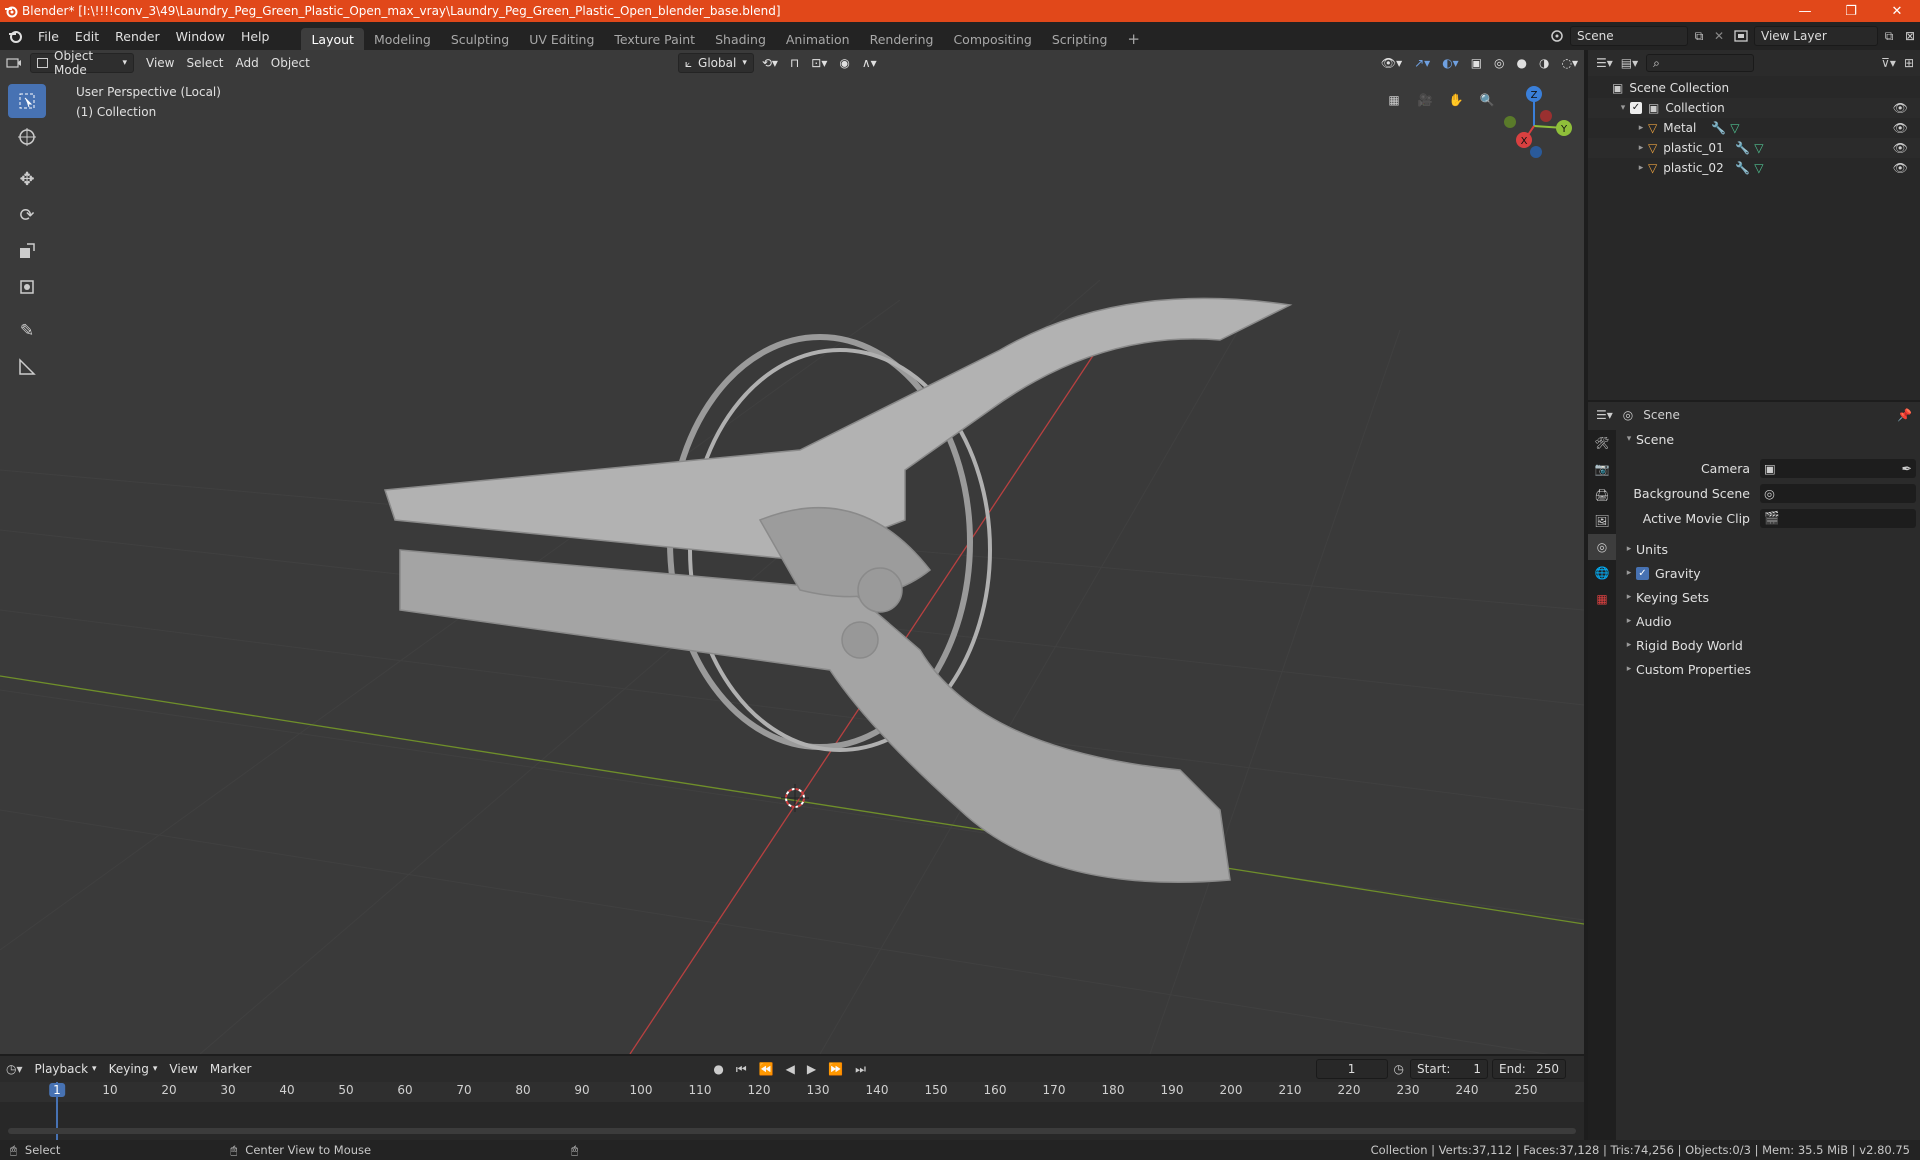  Describe the element at coordinates (57, 1090) in the screenshot. I see `current-frame-marker: 1` at that location.